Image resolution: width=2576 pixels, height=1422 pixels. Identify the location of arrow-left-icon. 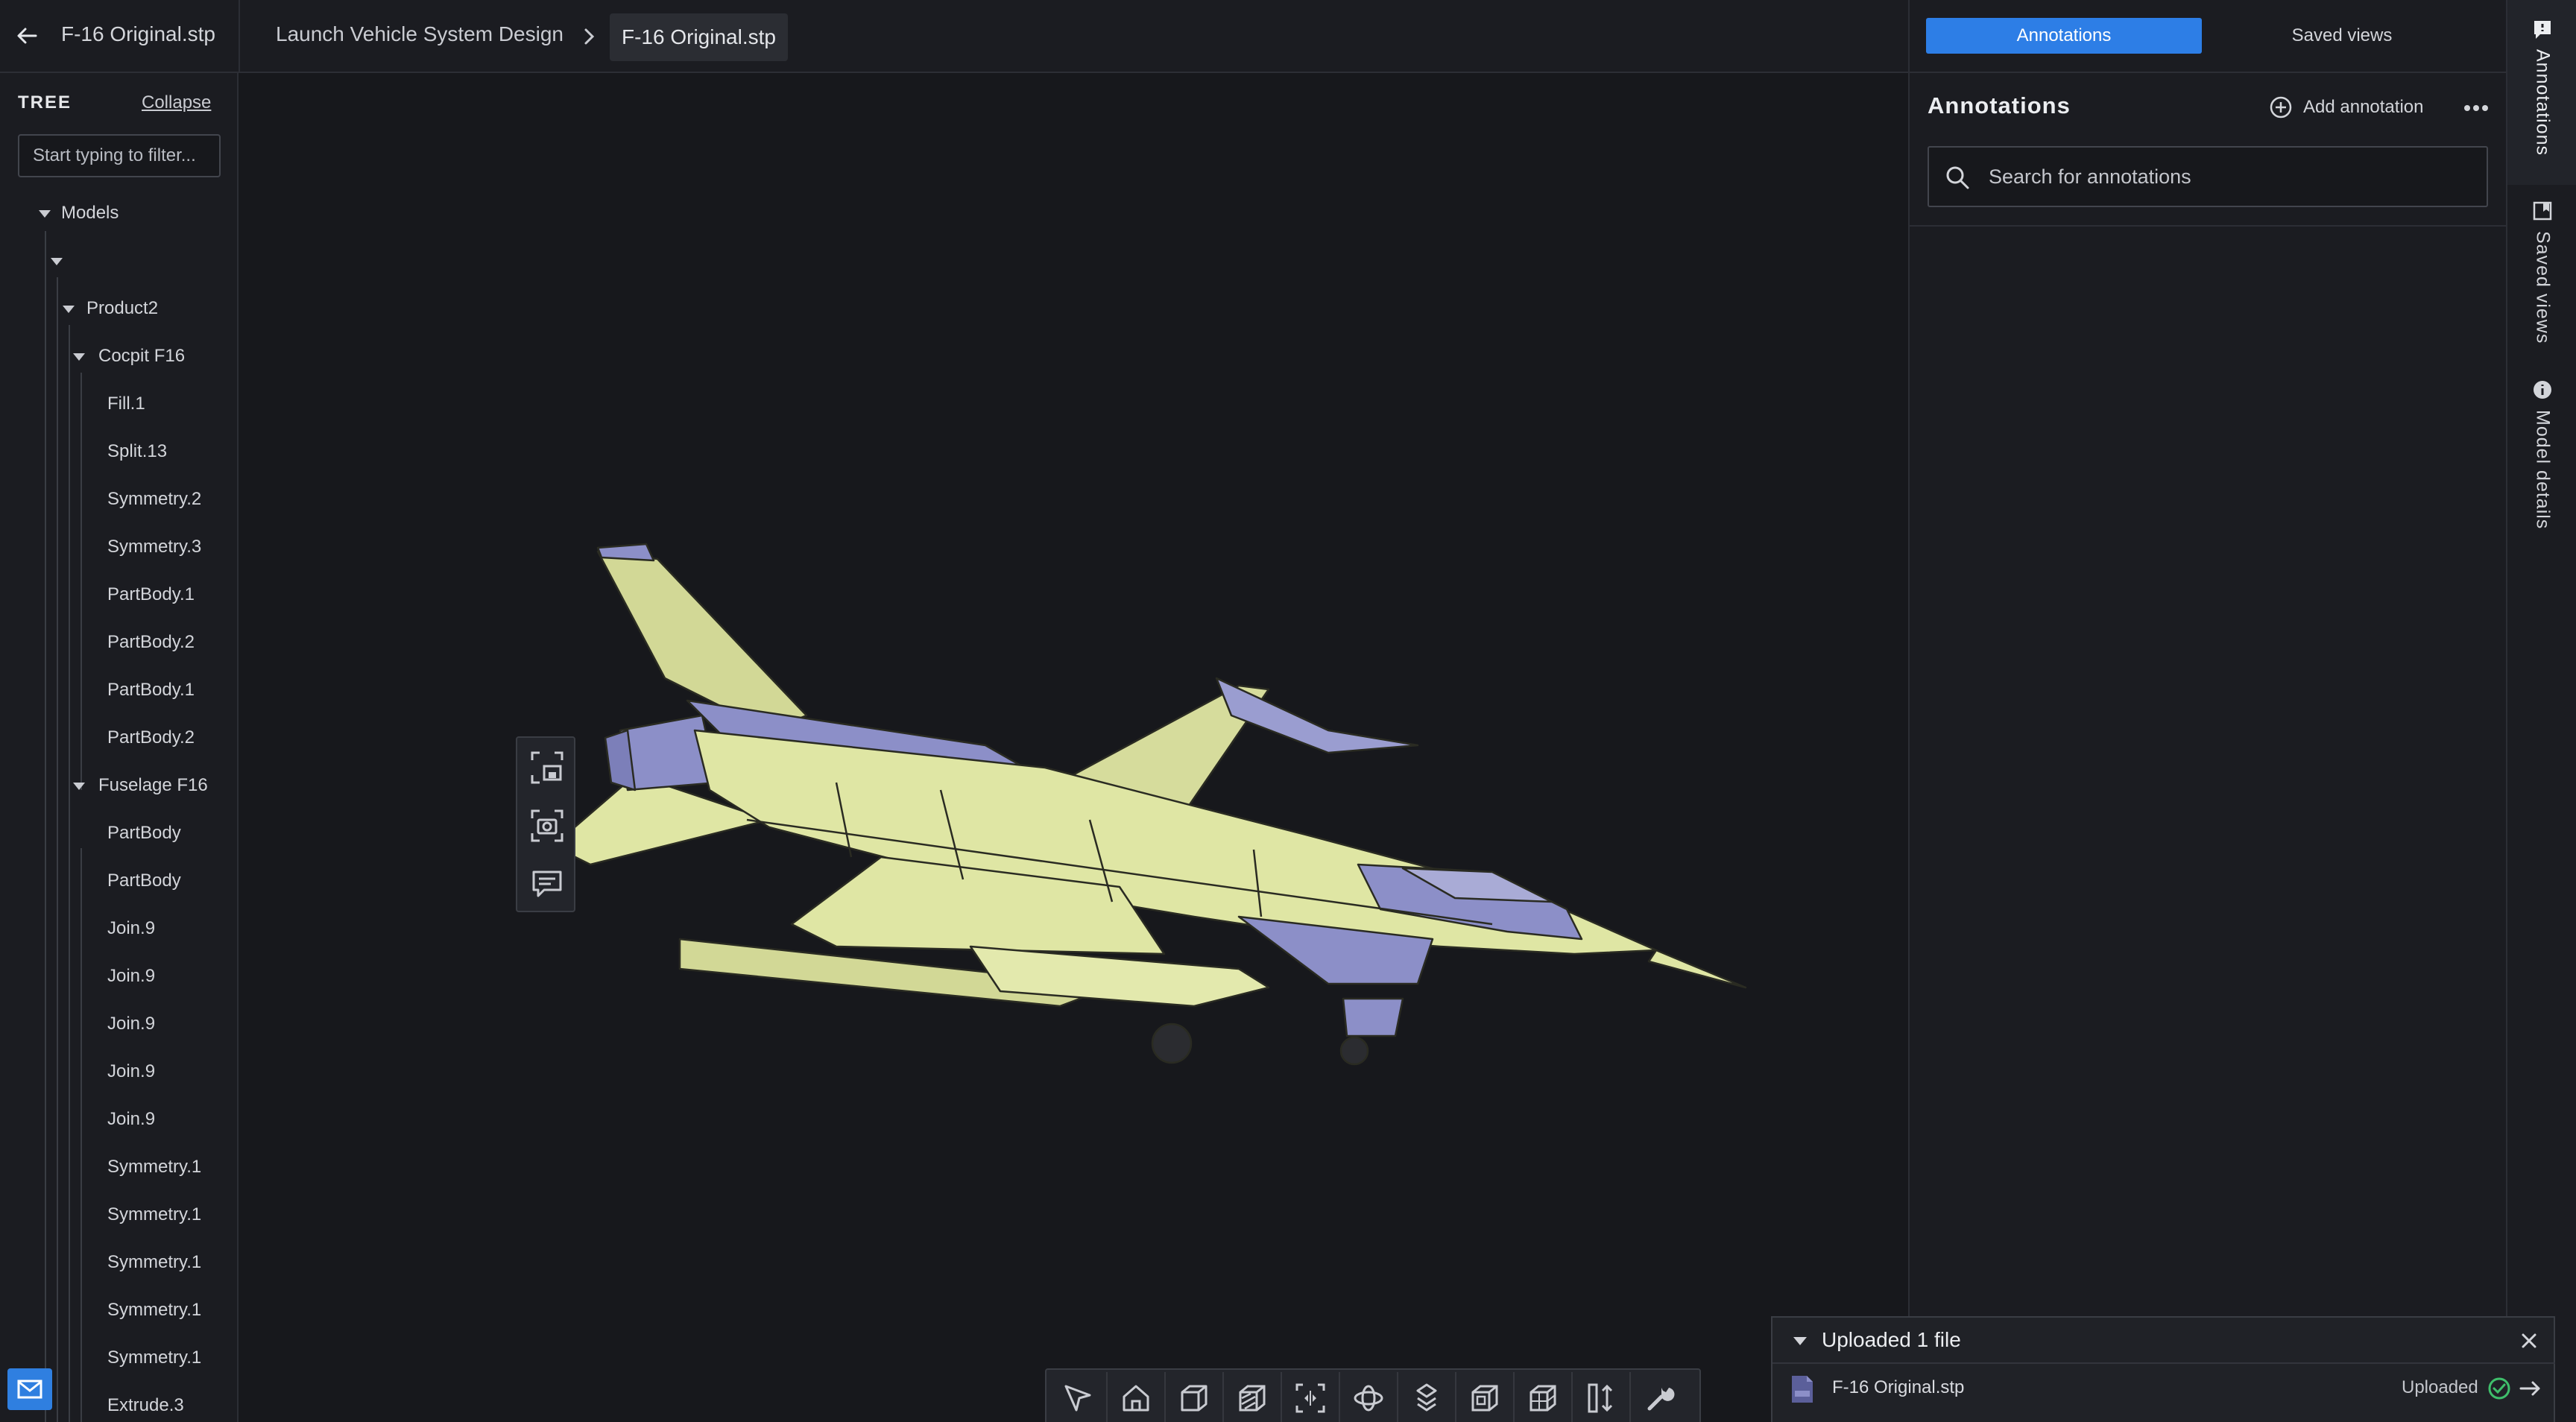
(27, 36).